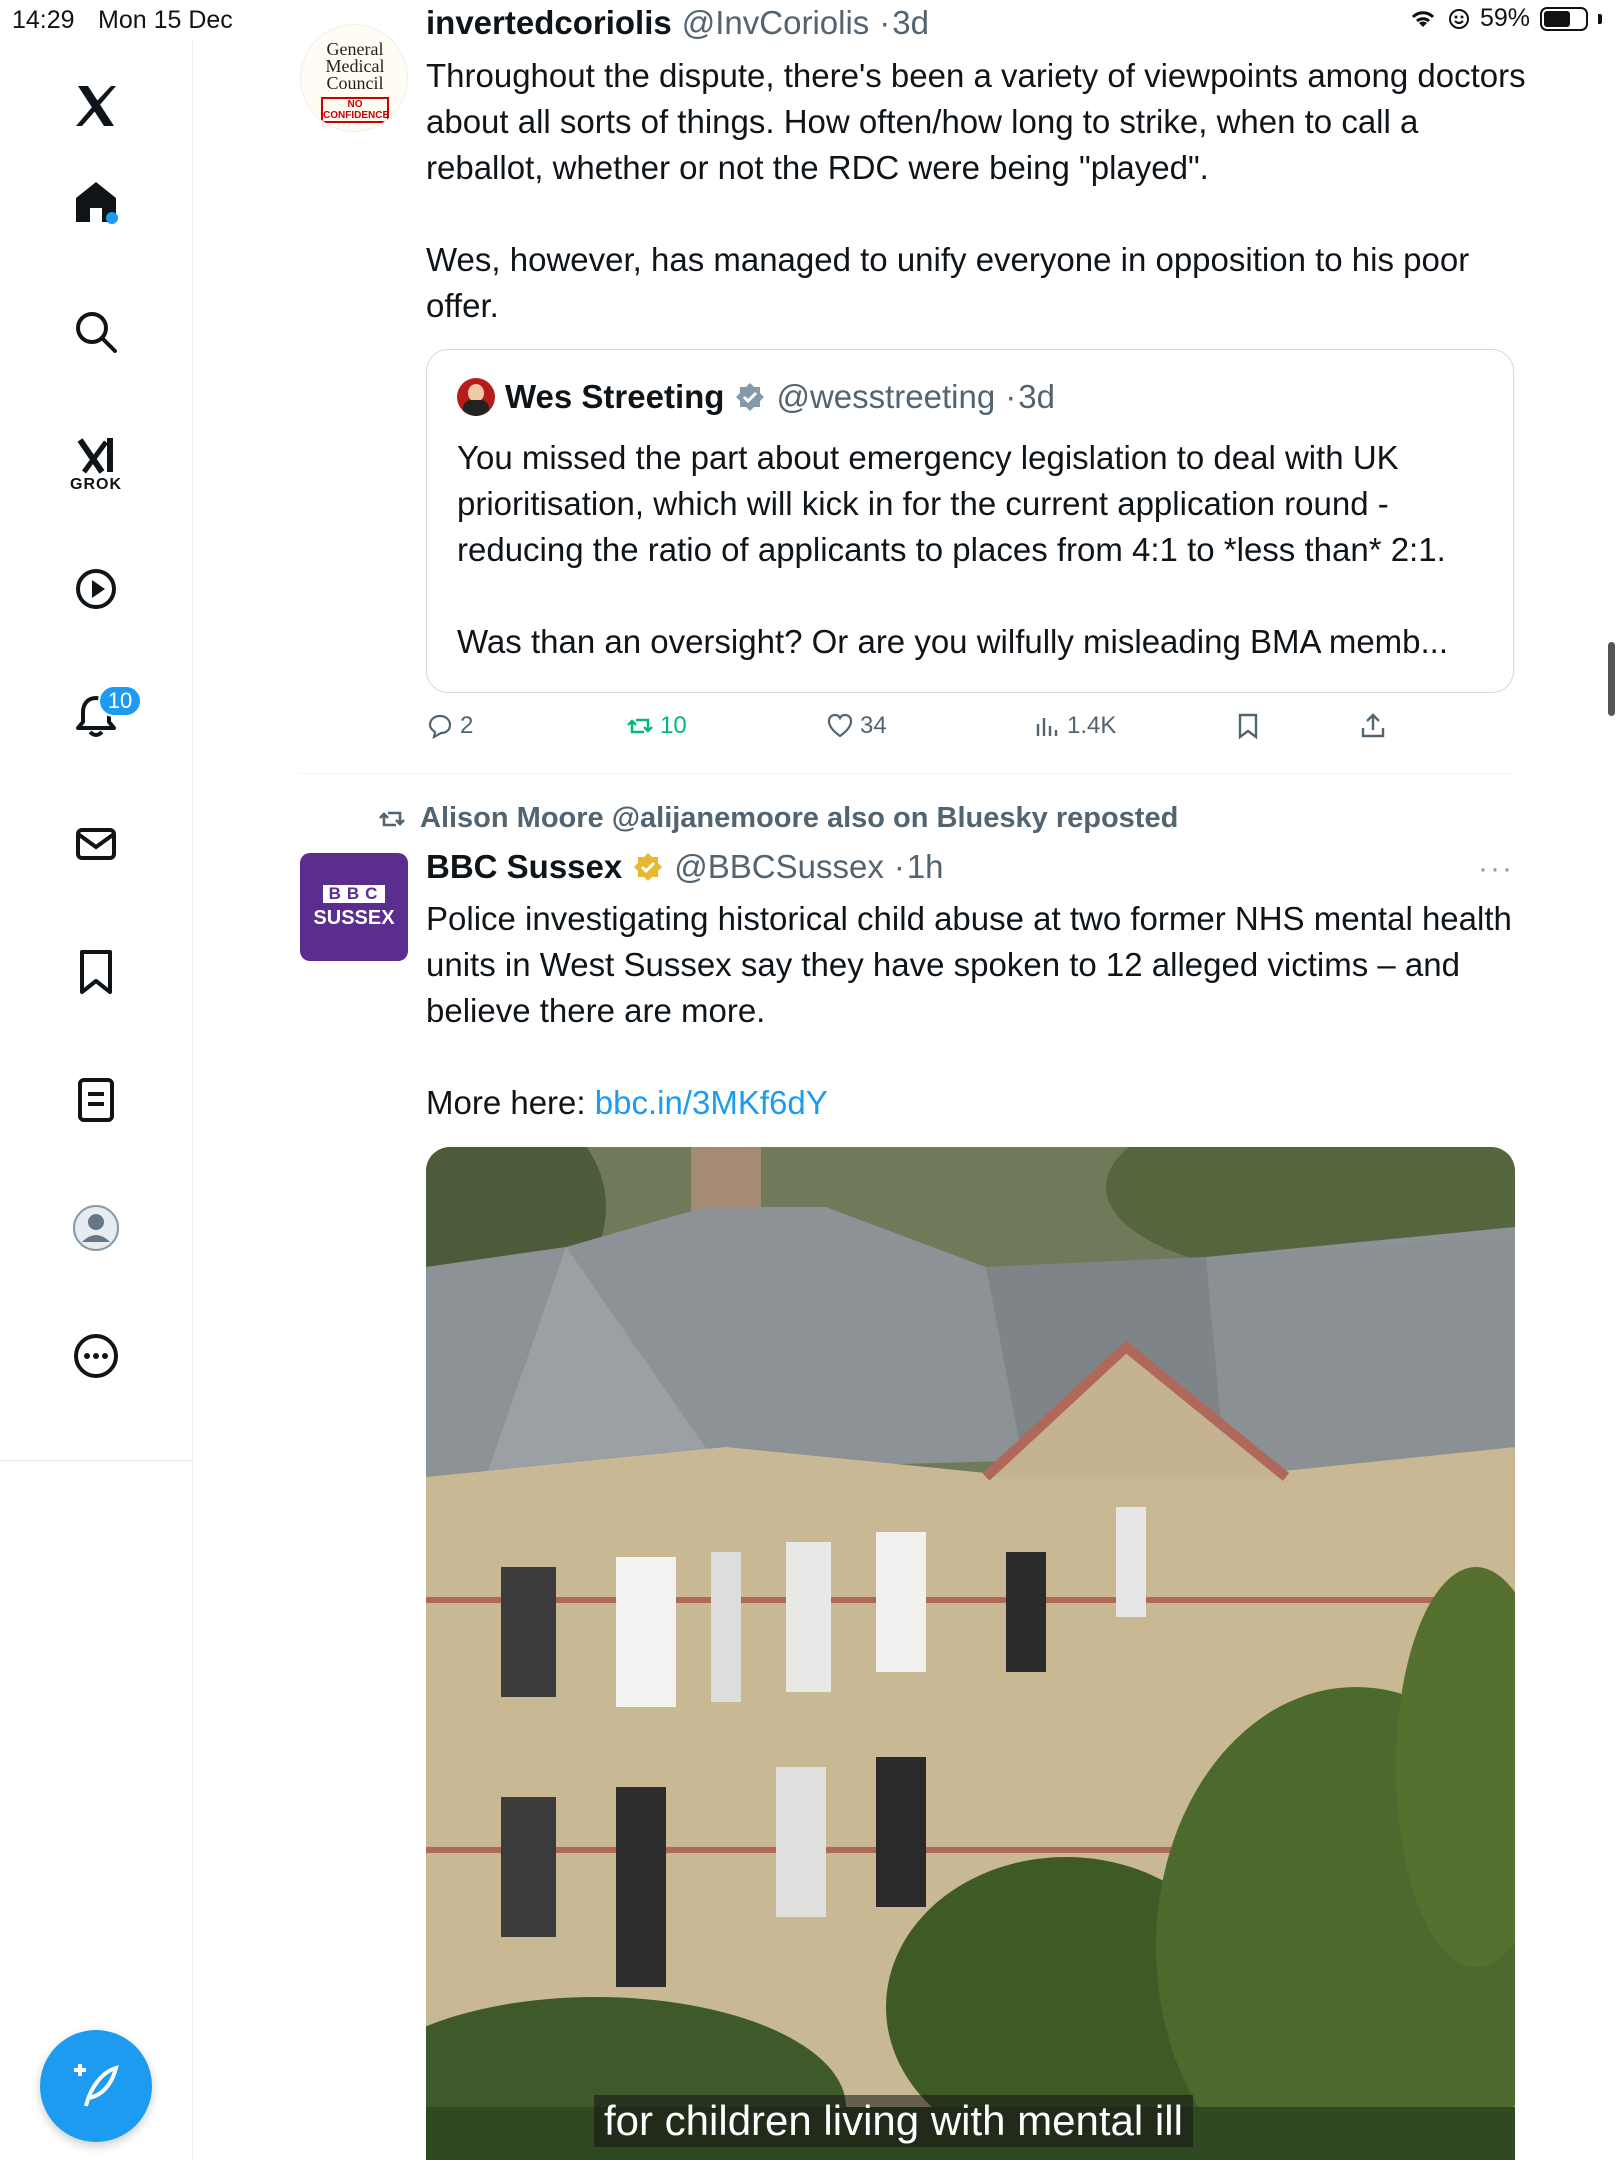  What do you see at coordinates (440, 727) in the screenshot?
I see `reply-icon` at bounding box center [440, 727].